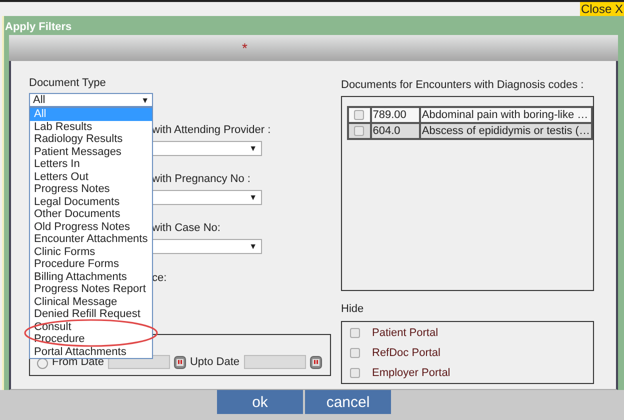 The image size is (624, 420). Describe the element at coordinates (91, 289) in the screenshot. I see `dropdown-option: Progress Notes Report` at that location.